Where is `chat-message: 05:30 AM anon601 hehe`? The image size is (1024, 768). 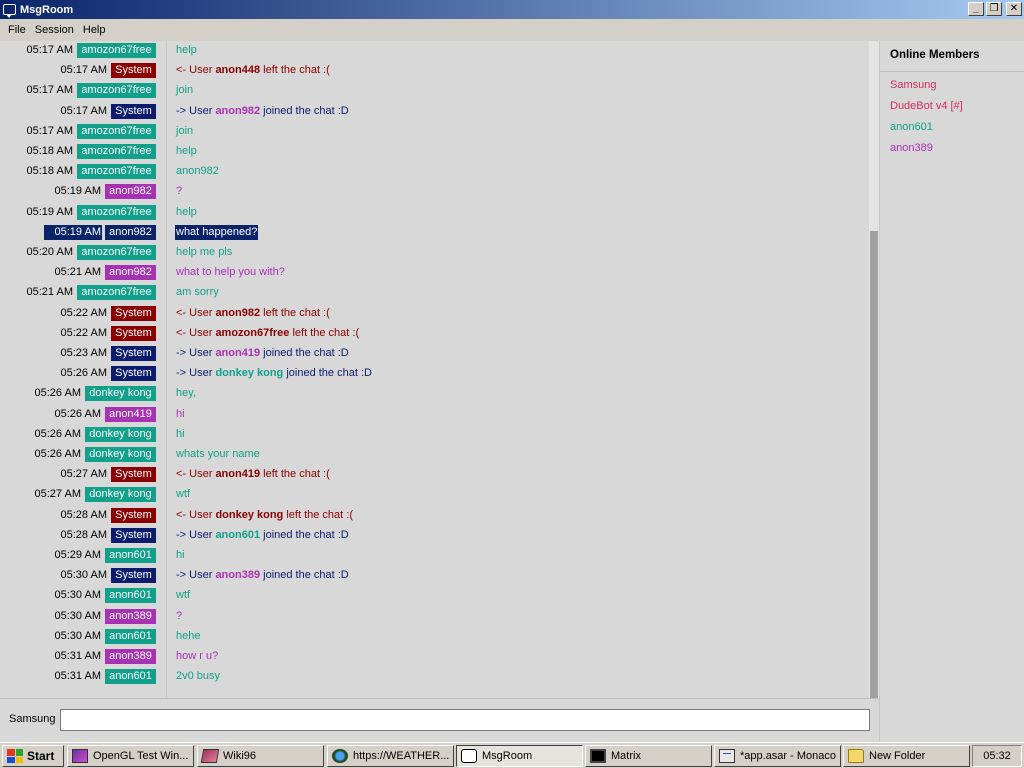
chat-message: 05:30 AM anon601 hehe is located at coordinates (434, 636).